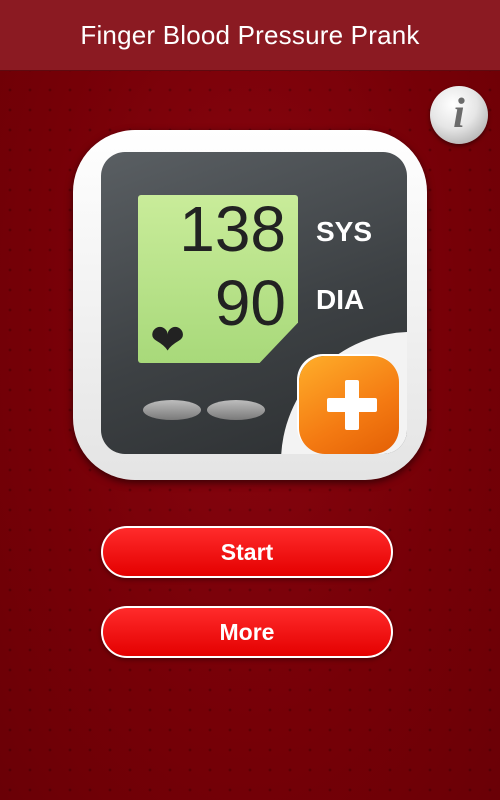 This screenshot has width=500, height=800. I want to click on plus-icon, so click(349, 405).